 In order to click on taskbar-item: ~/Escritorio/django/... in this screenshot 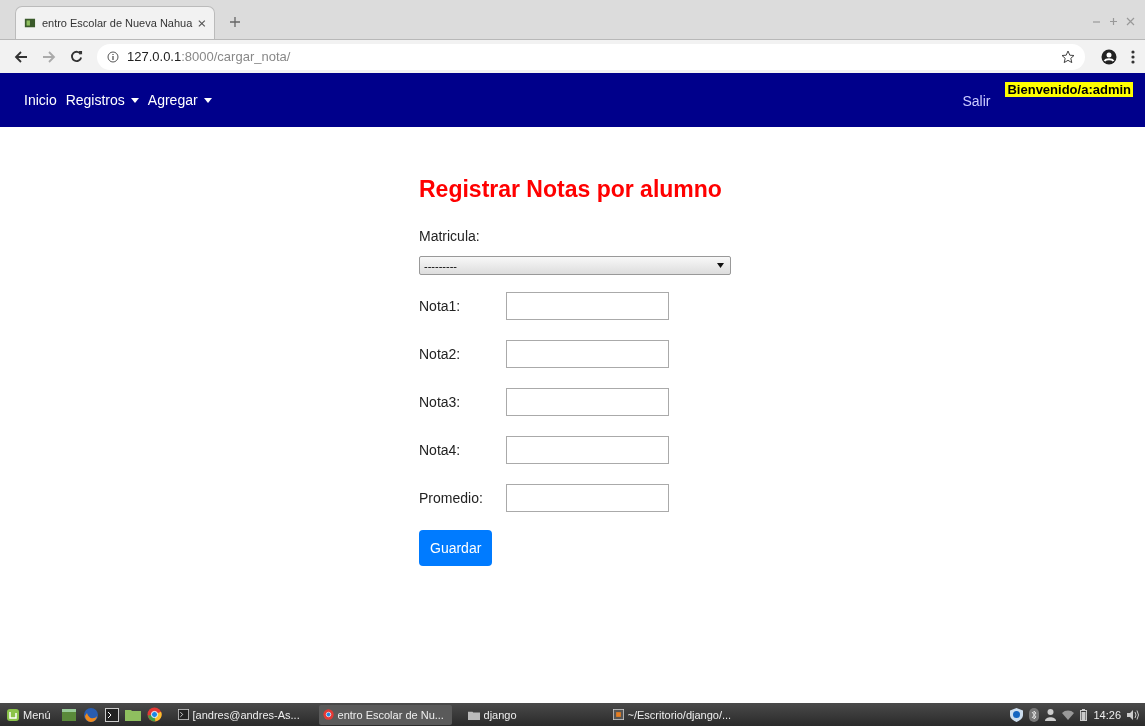, I will do `click(675, 714)`.